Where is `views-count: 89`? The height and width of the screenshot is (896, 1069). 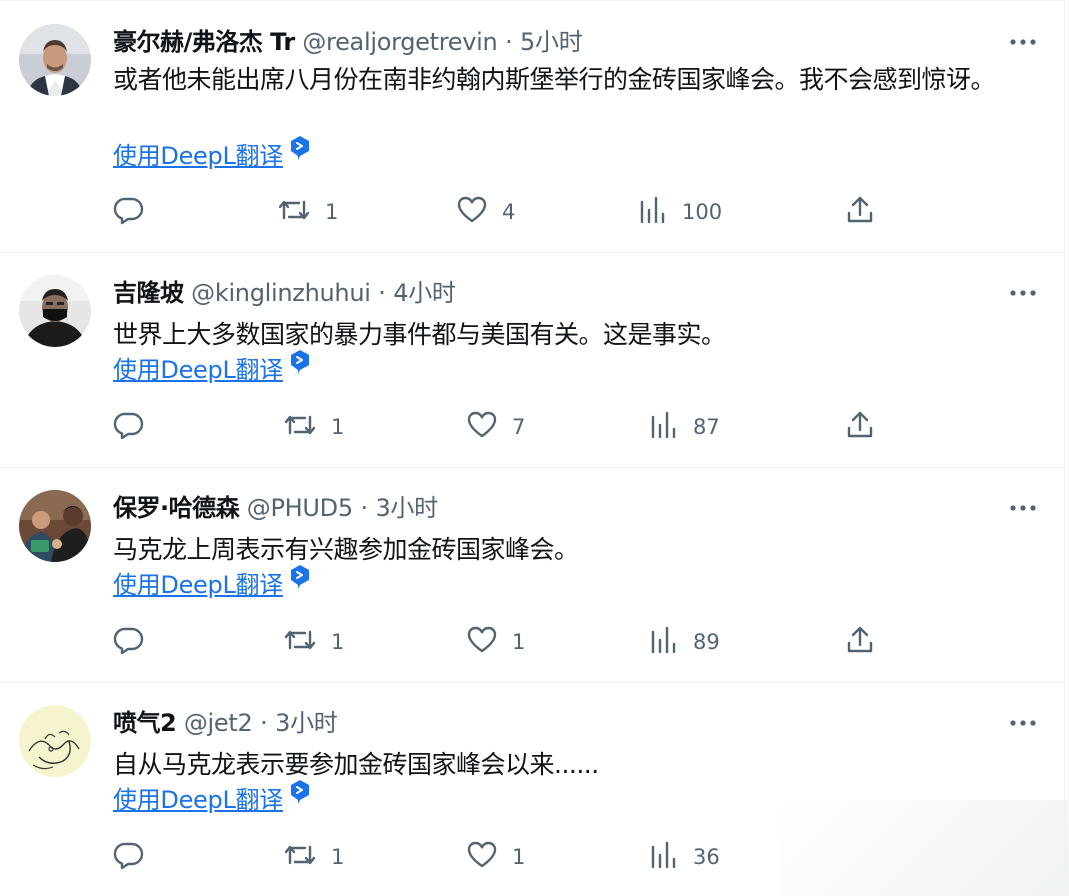
views-count: 89 is located at coordinates (706, 642).